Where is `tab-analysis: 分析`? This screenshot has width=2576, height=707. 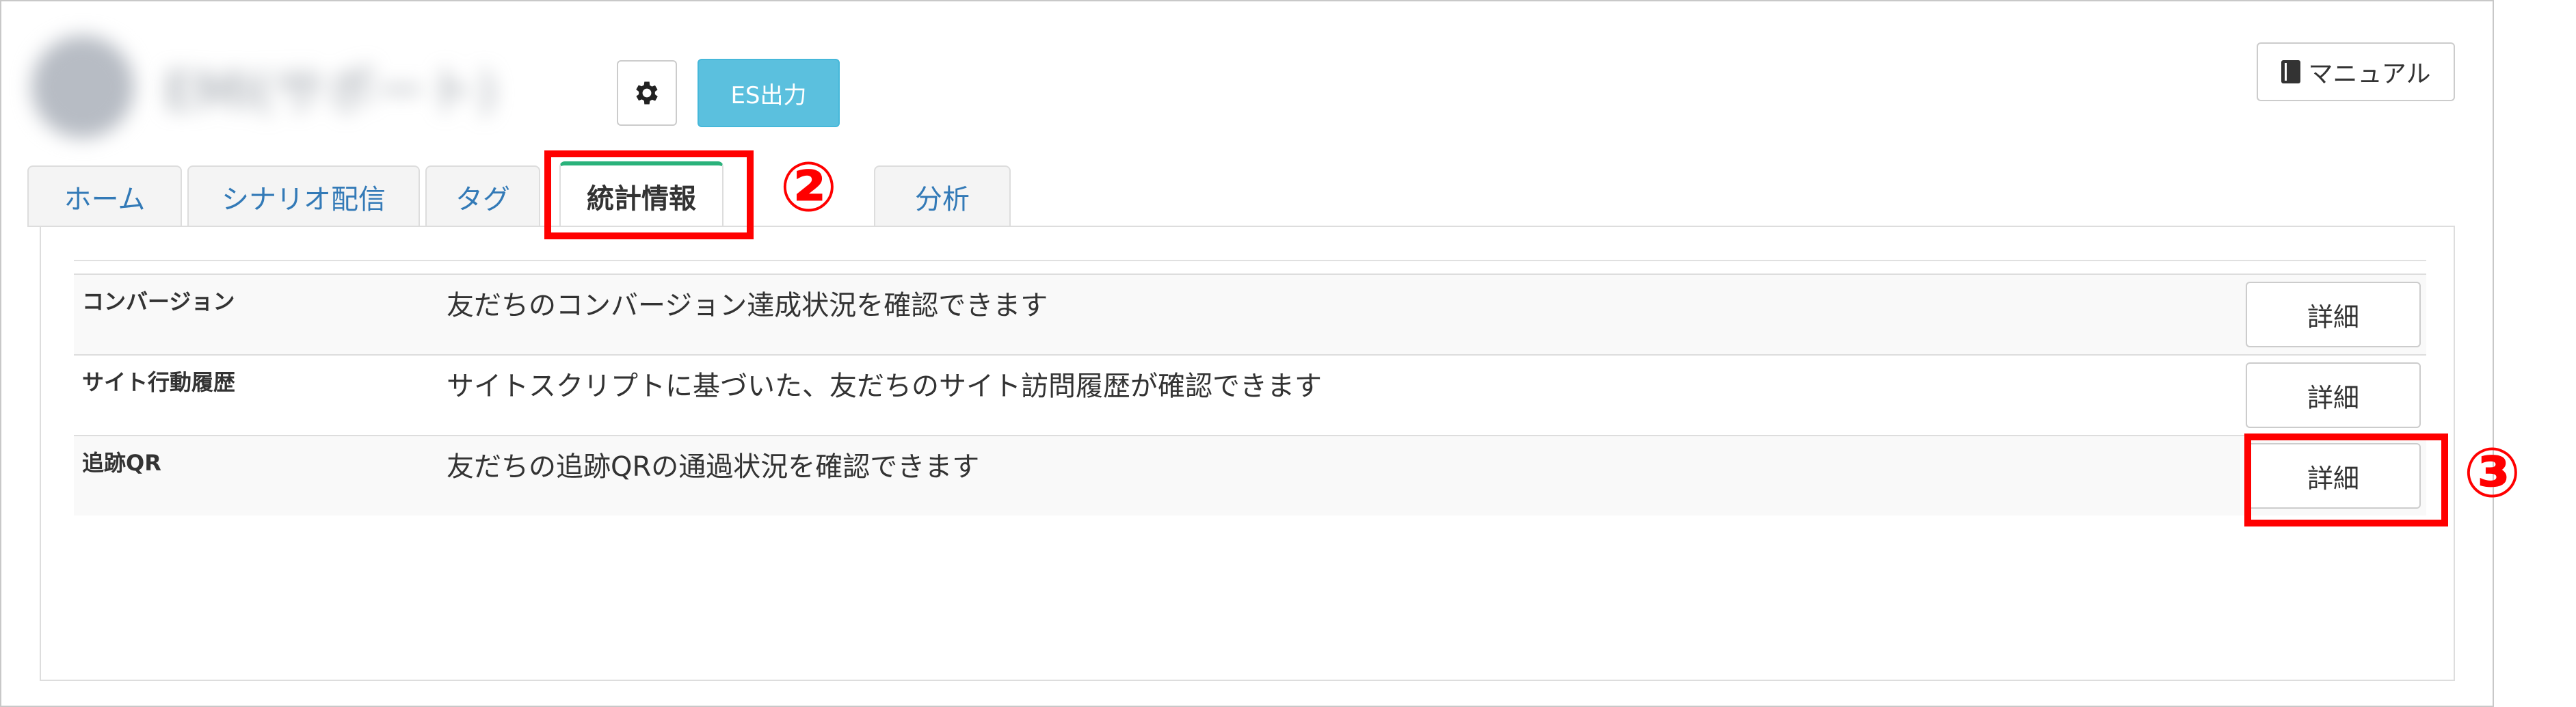
tab-analysis: 分析 is located at coordinates (942, 196).